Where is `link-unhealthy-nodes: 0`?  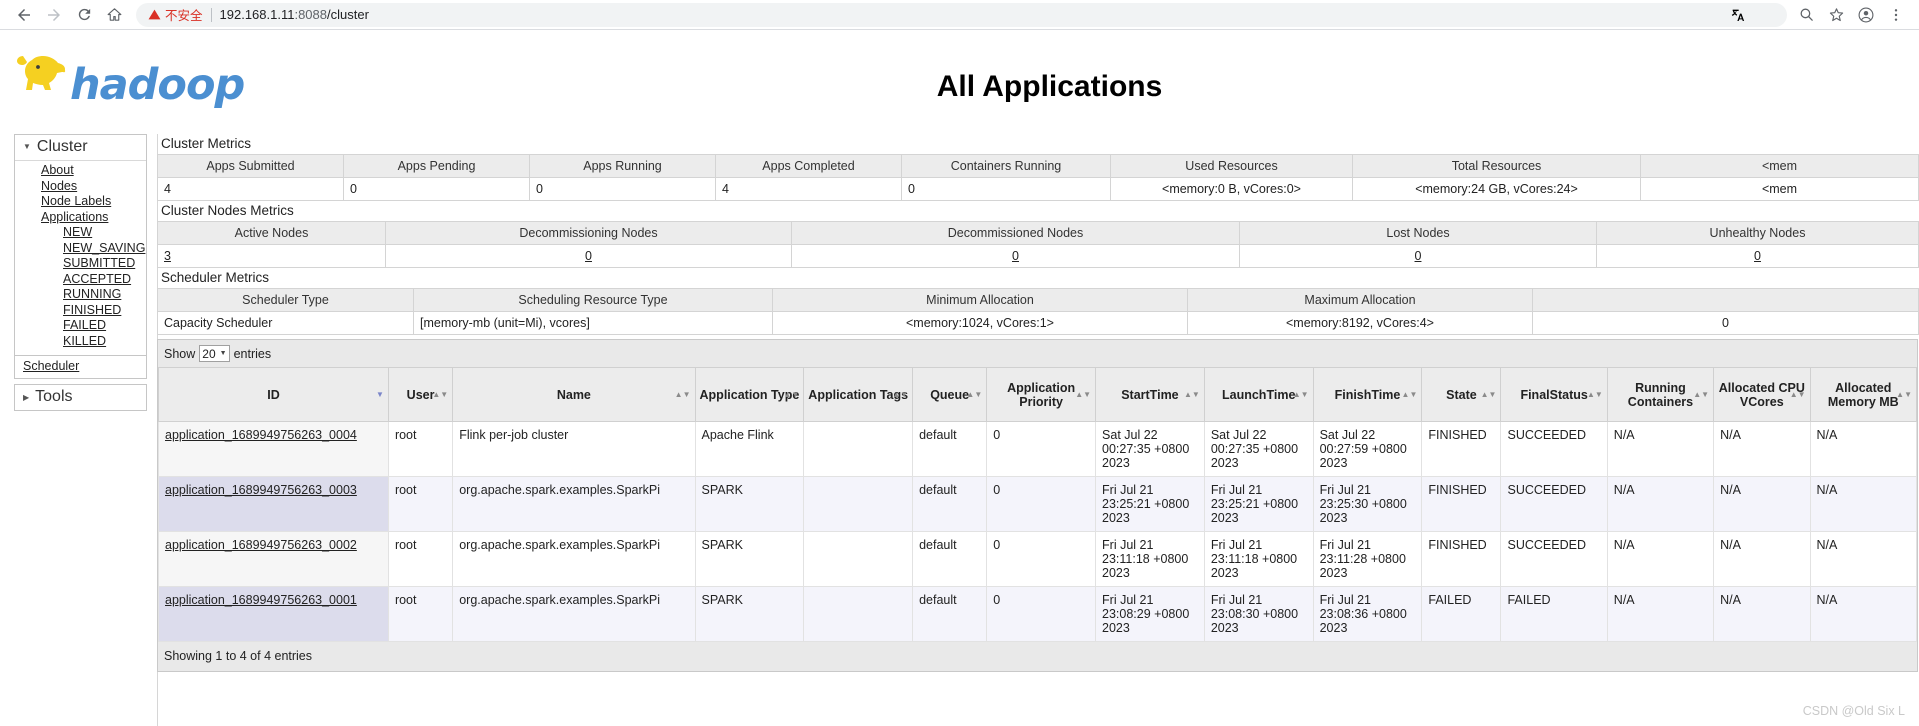
link-unhealthy-nodes: 0 is located at coordinates (1757, 256).